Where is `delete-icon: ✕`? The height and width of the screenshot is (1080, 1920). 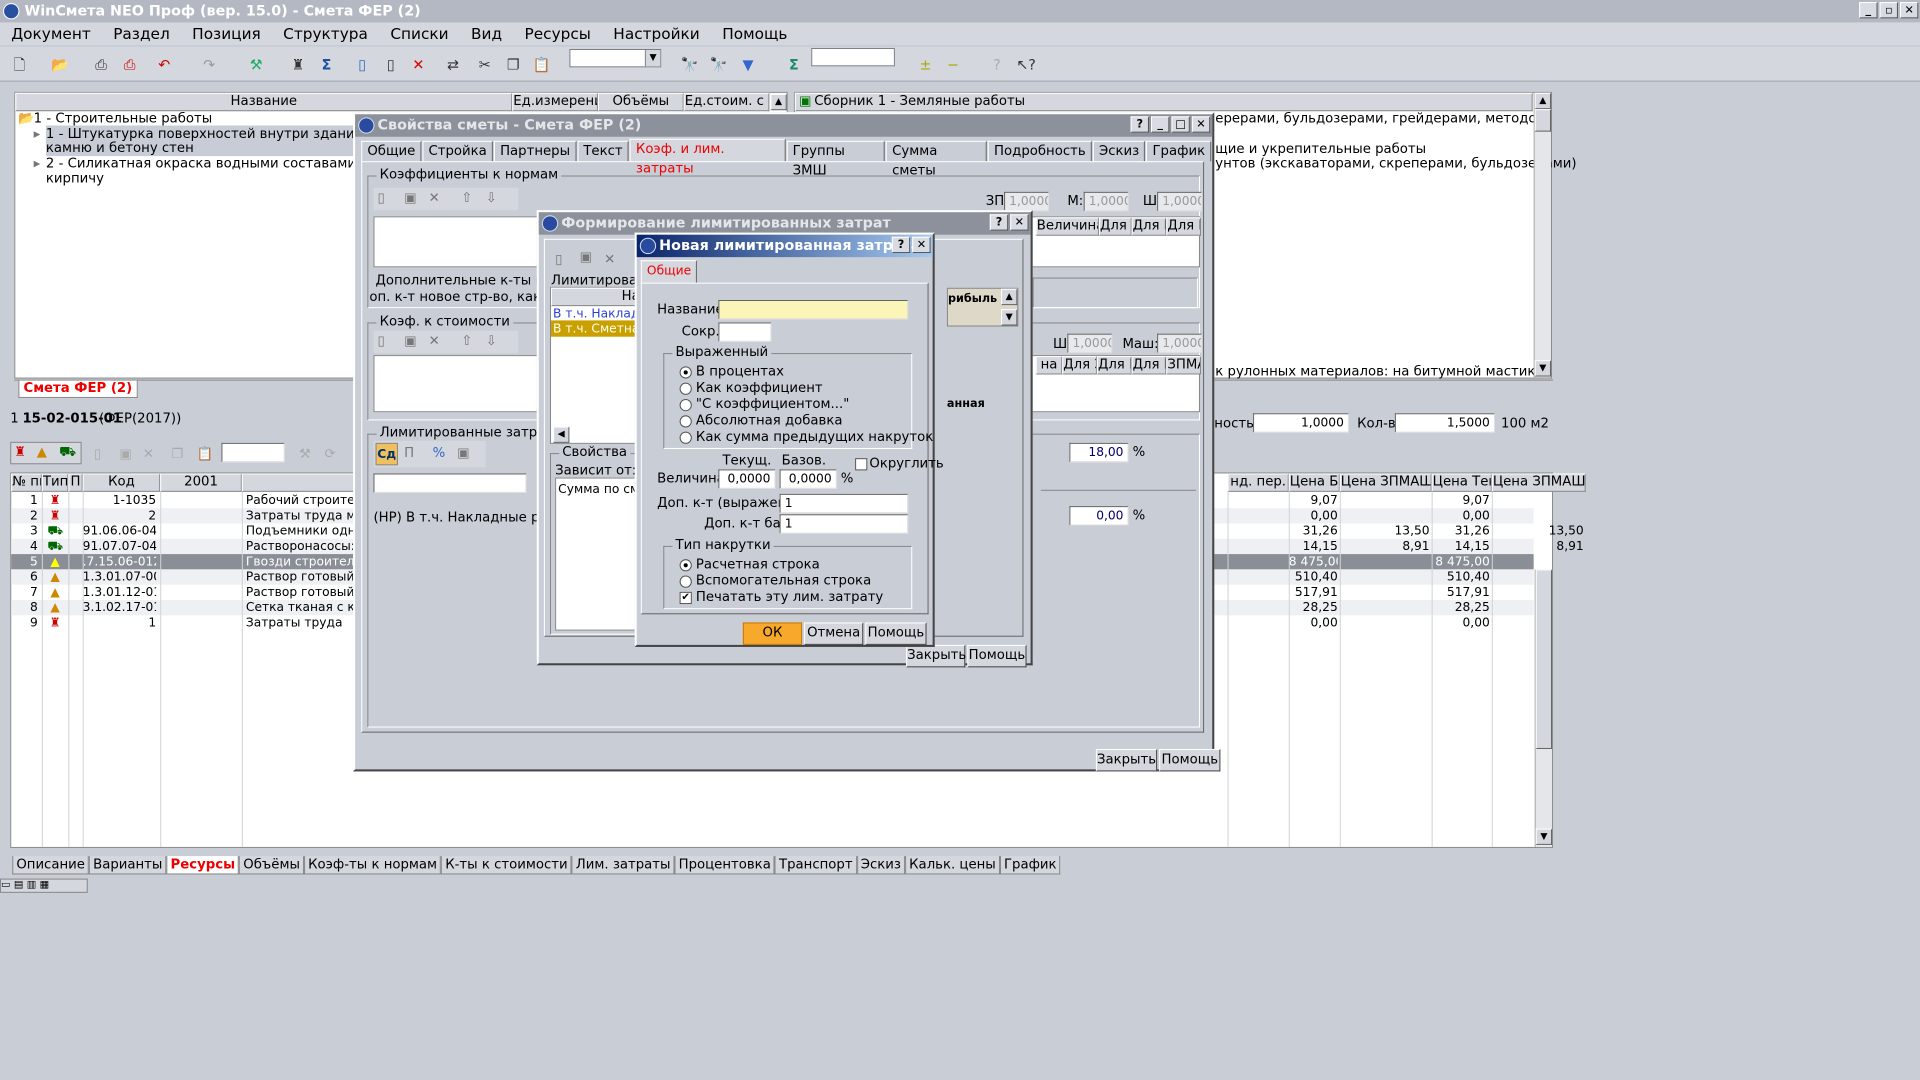 delete-icon: ✕ is located at coordinates (418, 65).